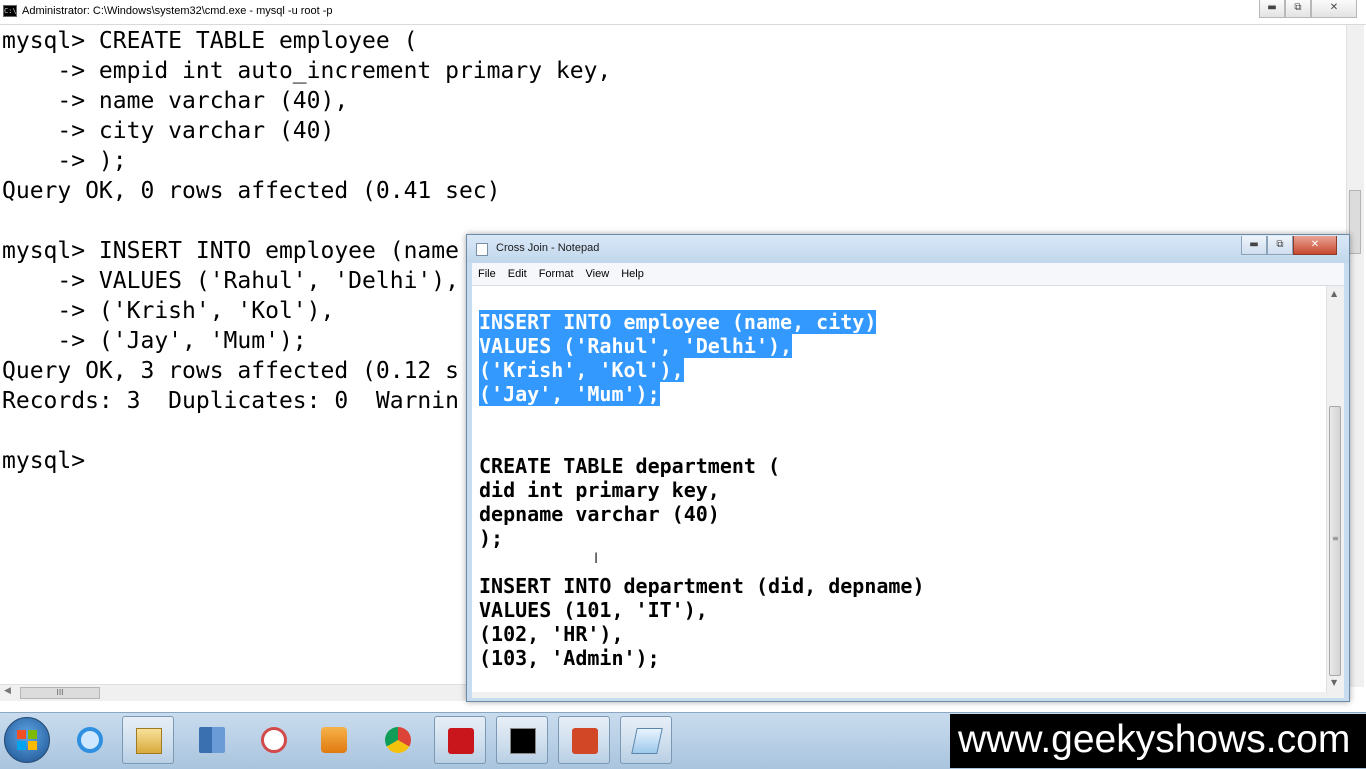 The image size is (1366, 769). What do you see at coordinates (1254, 245) in the screenshot?
I see `notepad-minimize-button: ▬` at bounding box center [1254, 245].